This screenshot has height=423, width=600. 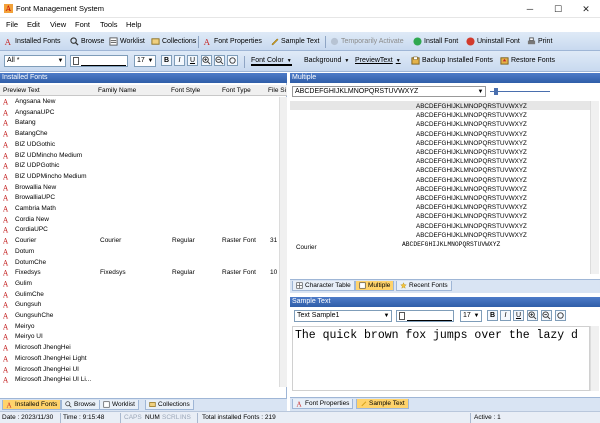 What do you see at coordinates (138, 294) in the screenshot?
I see `table-row: A GulimChe` at bounding box center [138, 294].